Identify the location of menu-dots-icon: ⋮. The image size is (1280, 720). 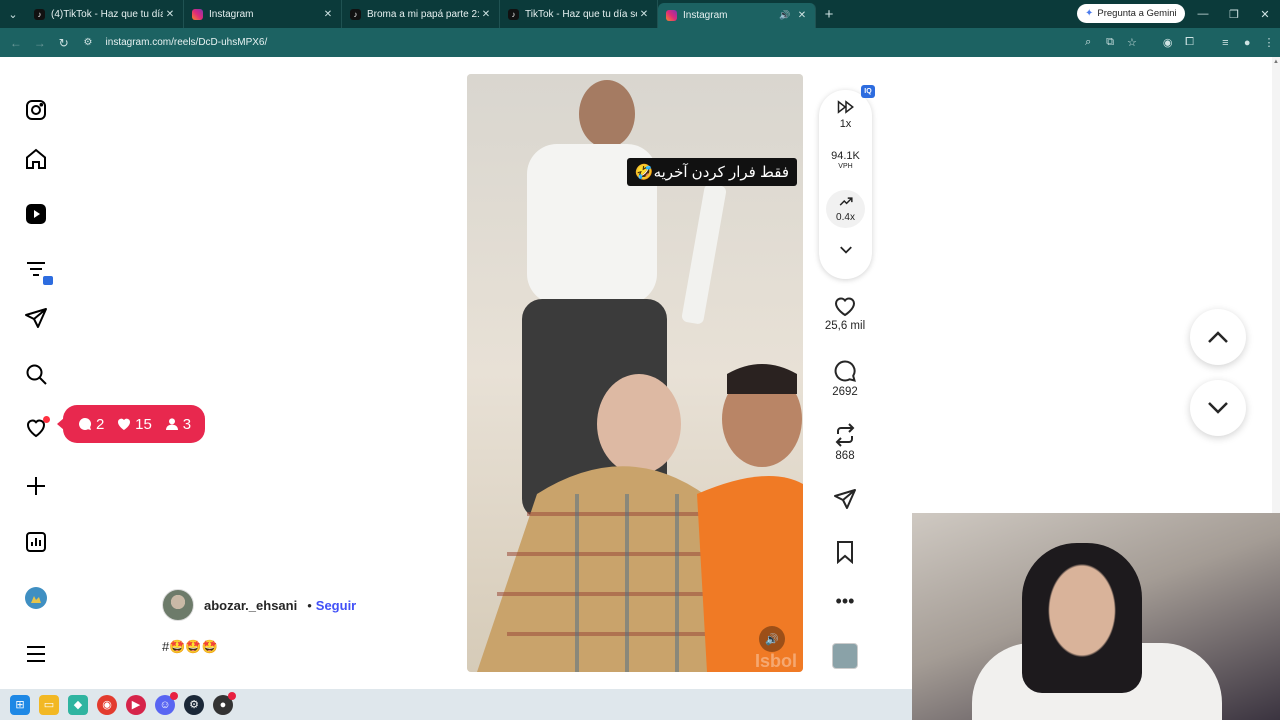
(1269, 43).